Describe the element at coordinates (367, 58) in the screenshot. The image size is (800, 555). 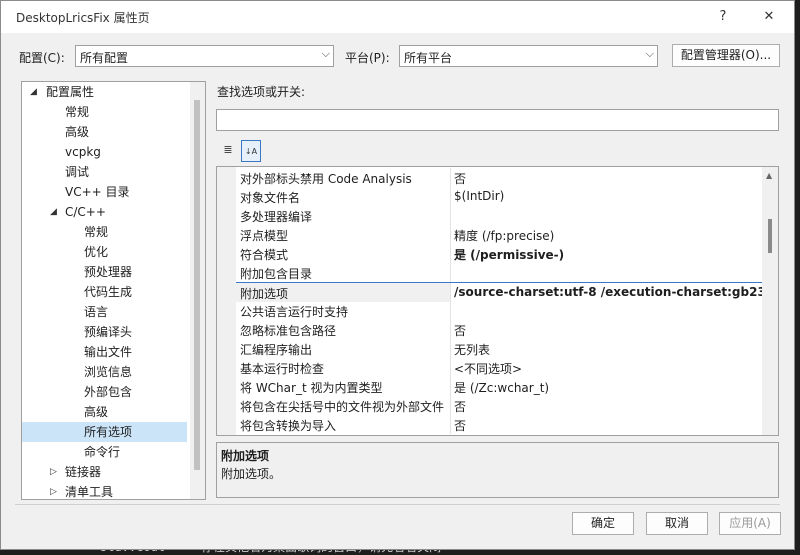
I see `platform-label: 平台(P):` at that location.